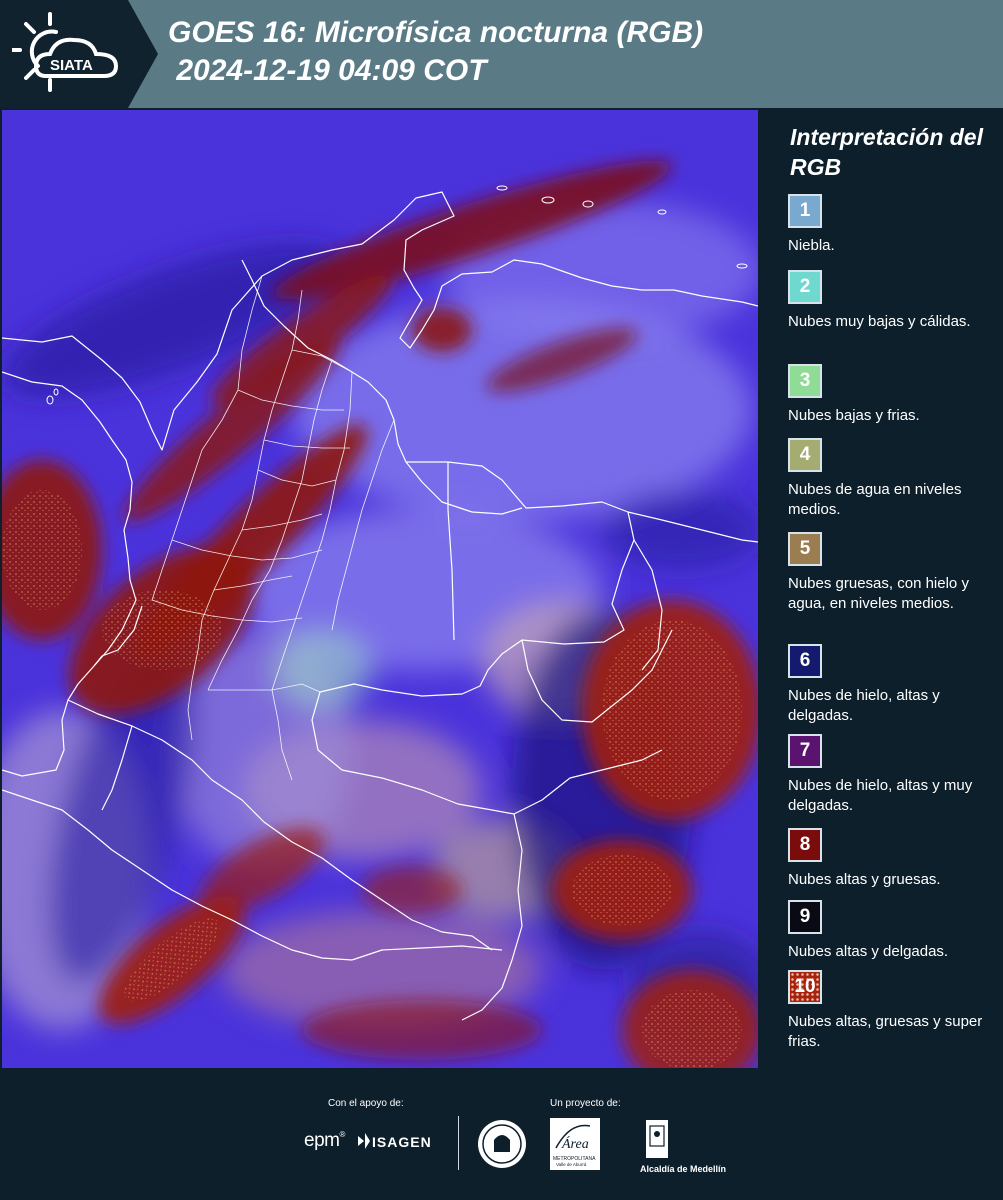  I want to click on legend-swatch: 8, so click(805, 845).